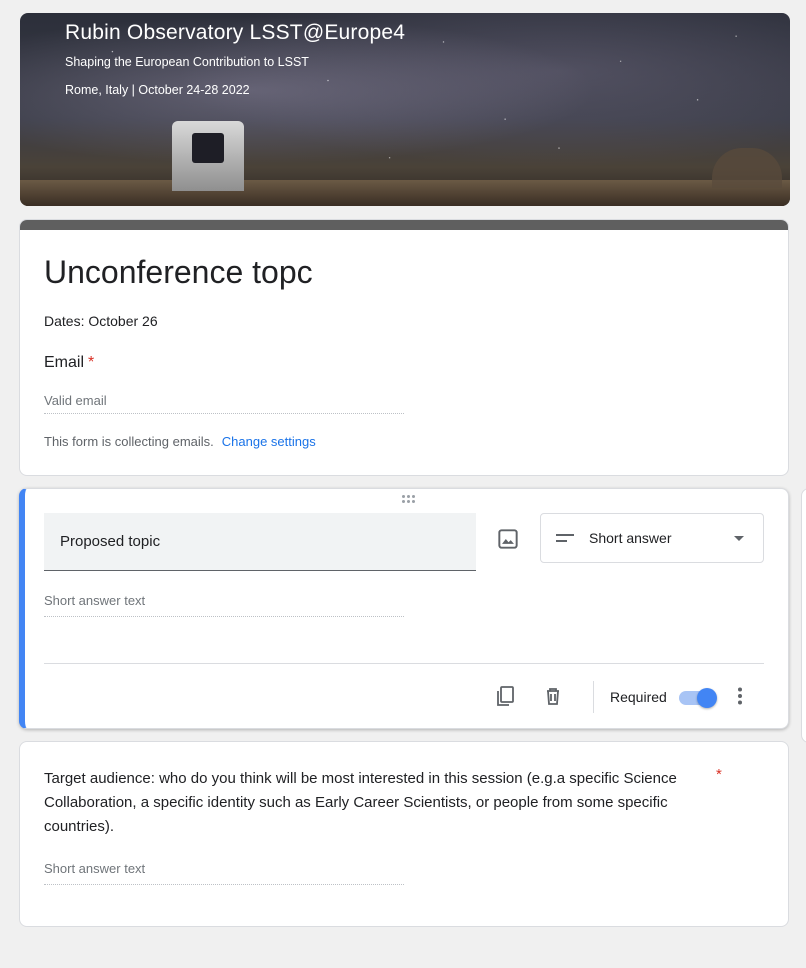  I want to click on more-vert-icon, so click(740, 696).